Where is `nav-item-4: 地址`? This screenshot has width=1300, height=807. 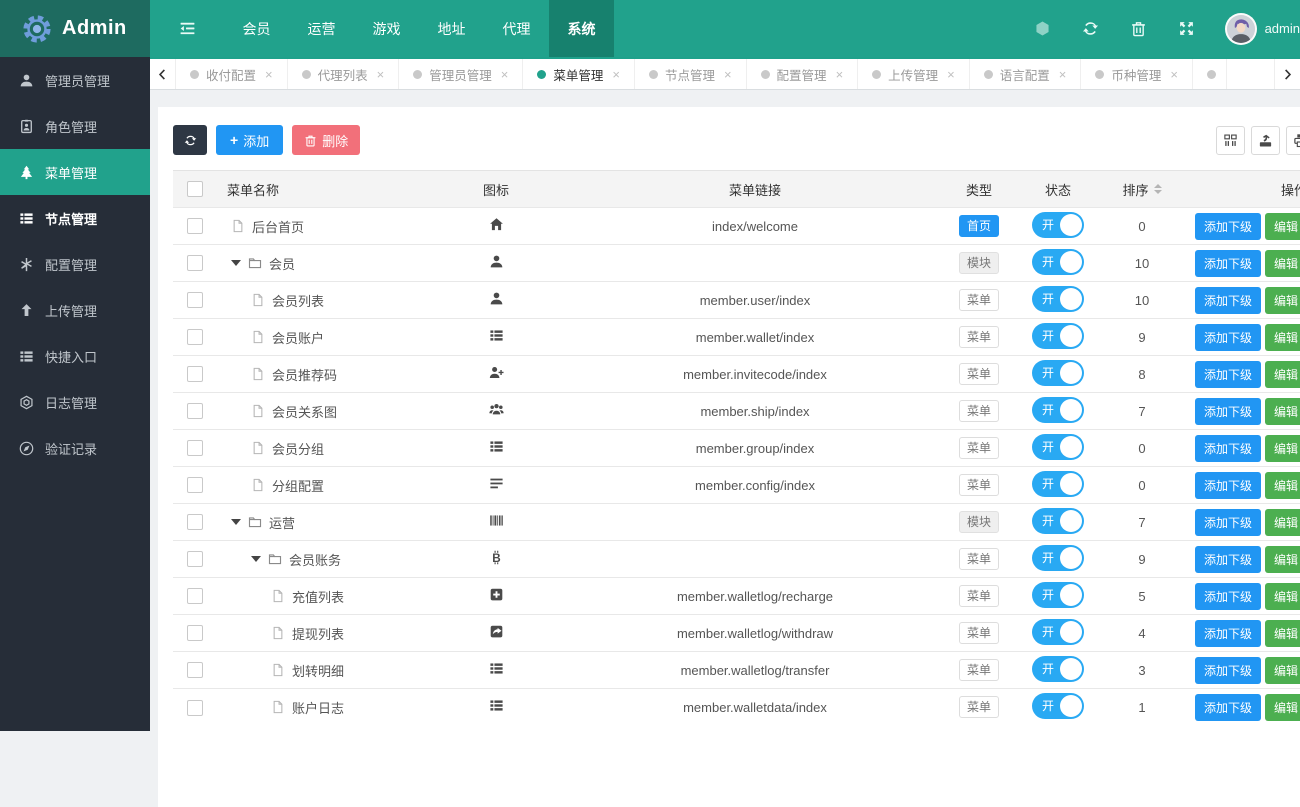
nav-item-4: 地址 is located at coordinates (451, 28).